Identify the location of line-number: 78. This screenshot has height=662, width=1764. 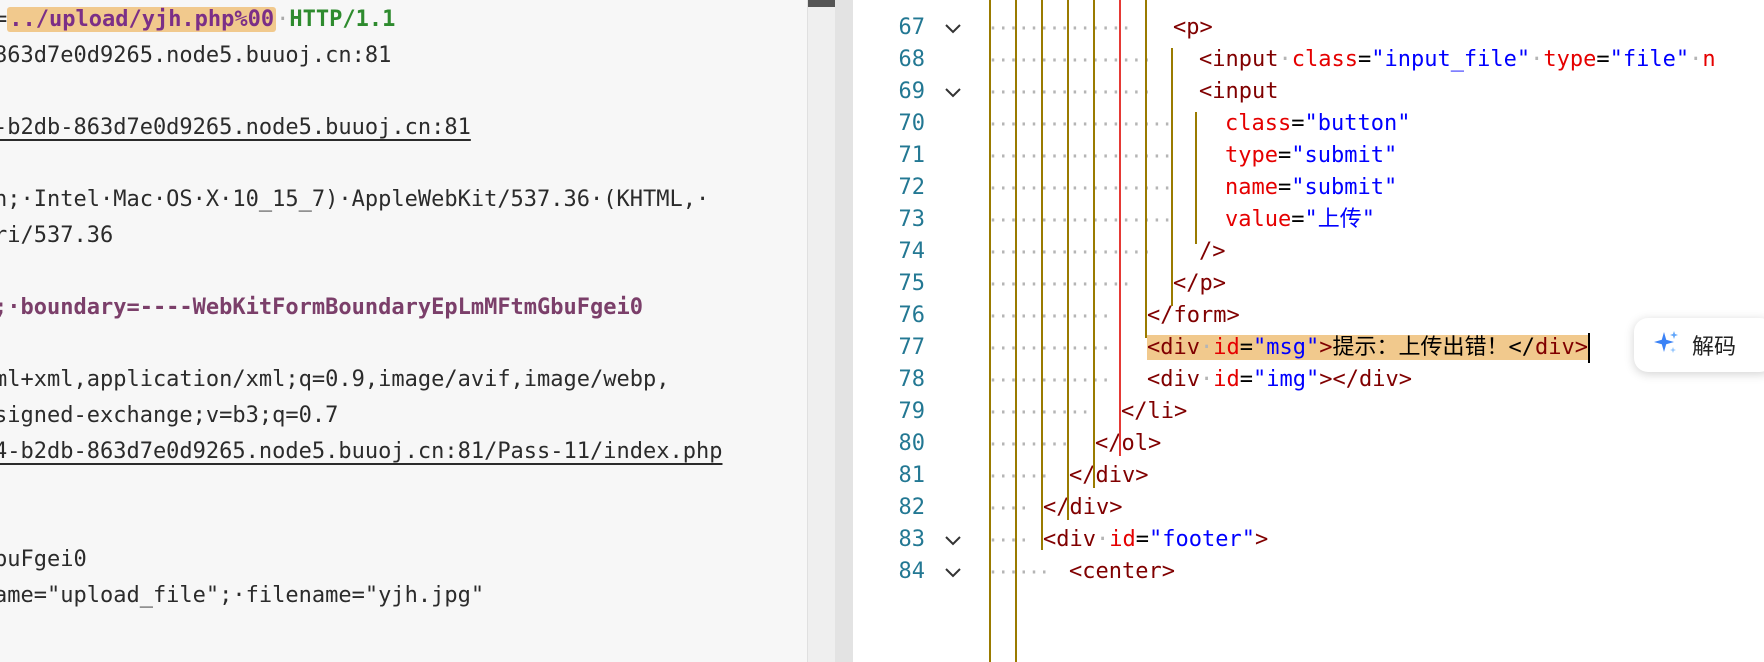
(912, 379).